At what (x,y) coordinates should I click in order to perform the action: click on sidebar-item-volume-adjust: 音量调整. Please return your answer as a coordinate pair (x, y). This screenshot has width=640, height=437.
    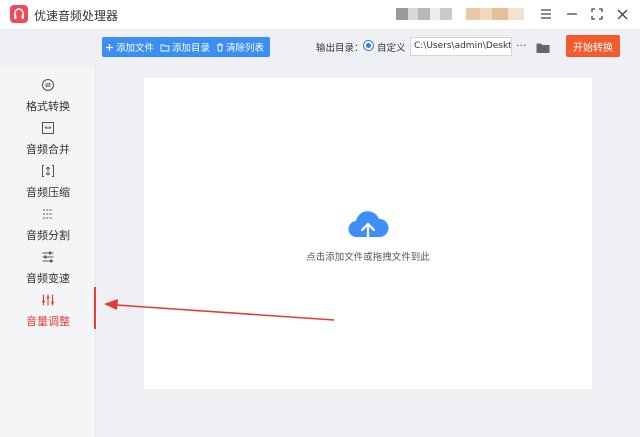
    Looking at the image, I should click on (48, 308).